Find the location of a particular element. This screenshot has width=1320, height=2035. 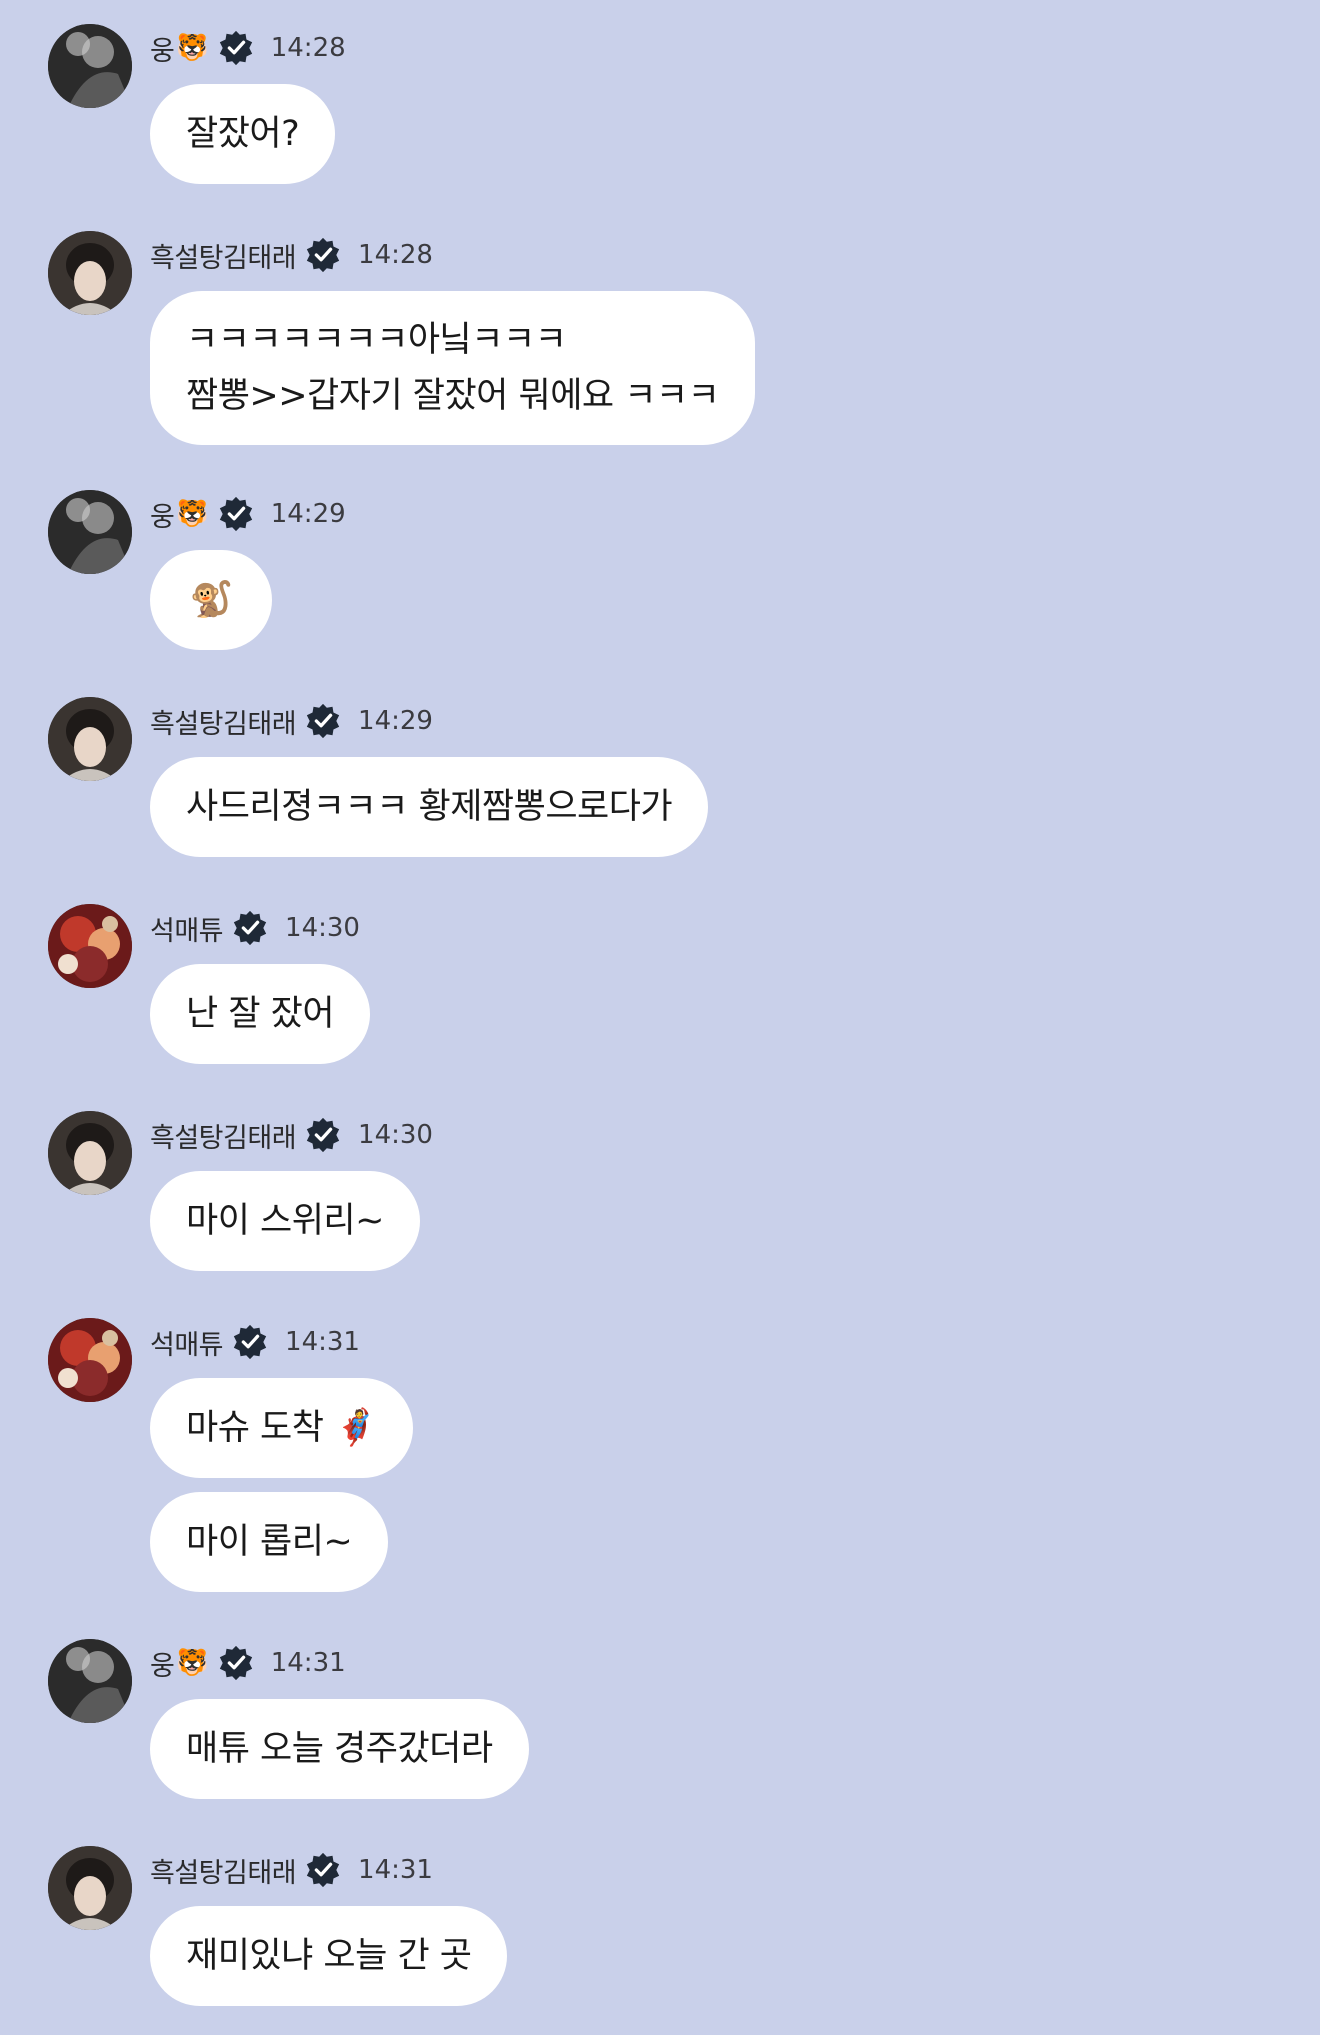

message-bubble: 재미있냐 오늘 간 곳 is located at coordinates (329, 1956).